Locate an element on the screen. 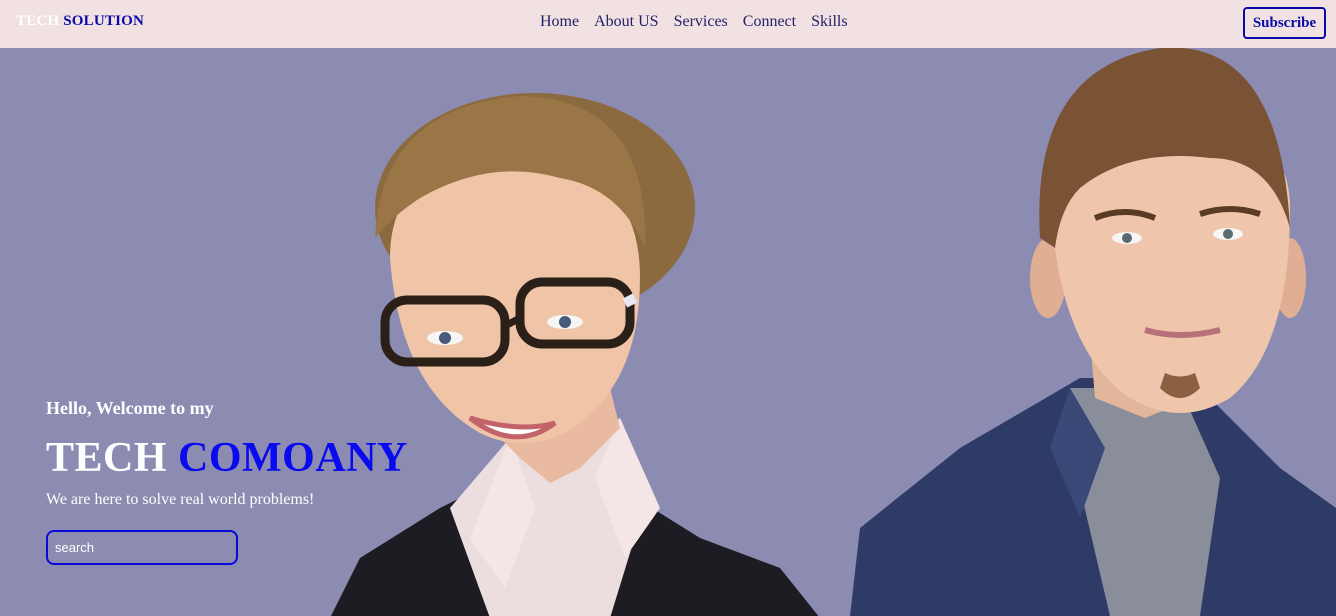  nav-link-skills: Skills is located at coordinates (829, 22).